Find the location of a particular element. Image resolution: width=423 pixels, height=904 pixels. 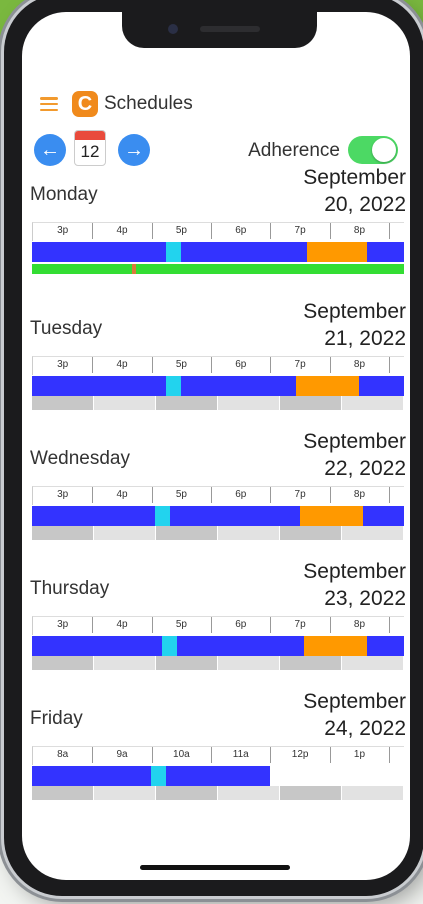

app-bar: C Schedules is located at coordinates (116, 104).